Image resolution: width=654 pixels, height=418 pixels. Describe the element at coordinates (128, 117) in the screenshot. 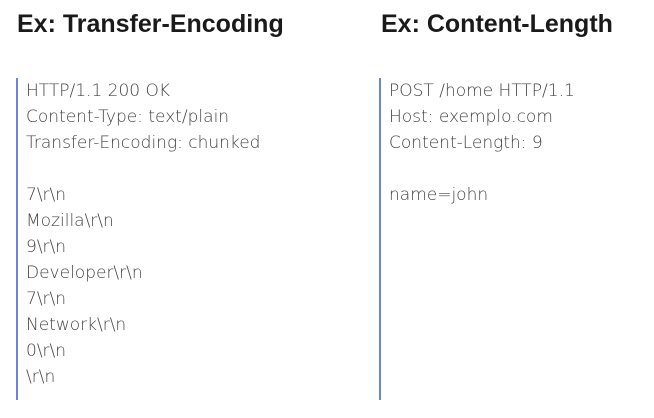

I see `code-line: Content-Type: text/plain` at that location.